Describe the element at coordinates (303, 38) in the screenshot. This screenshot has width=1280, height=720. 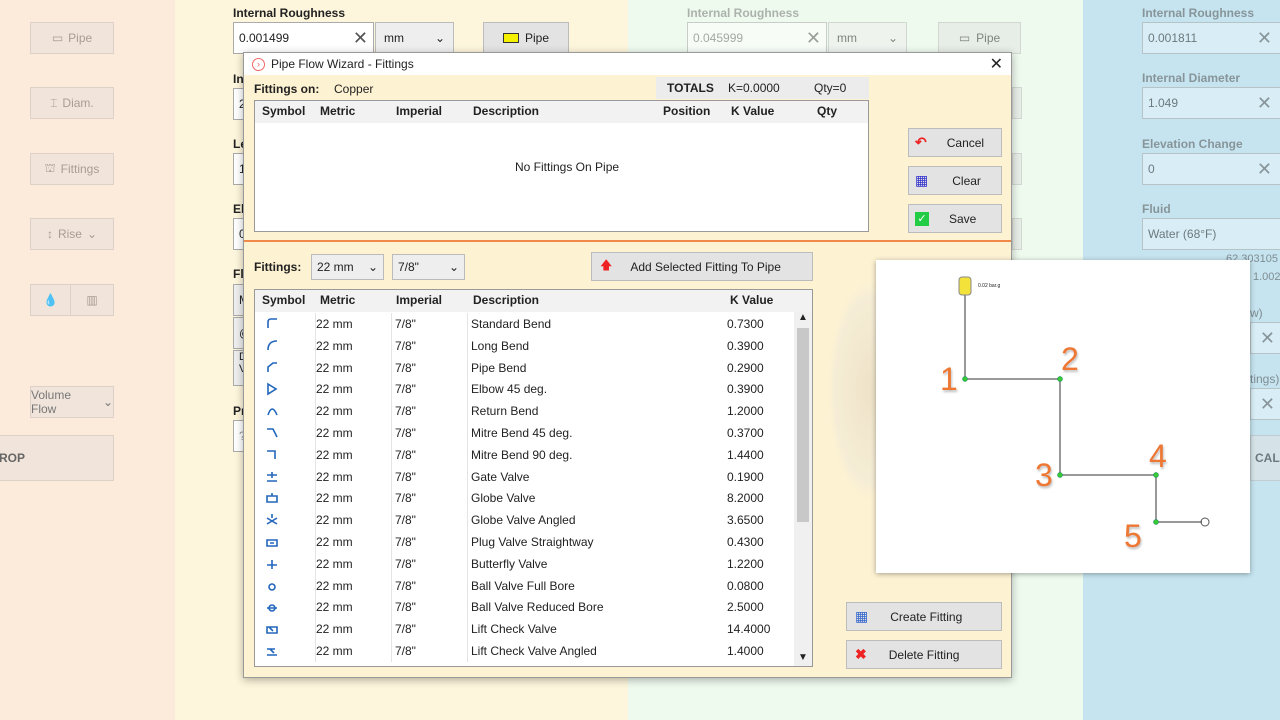
I see `roughness-input: 0.001499 ✕` at that location.